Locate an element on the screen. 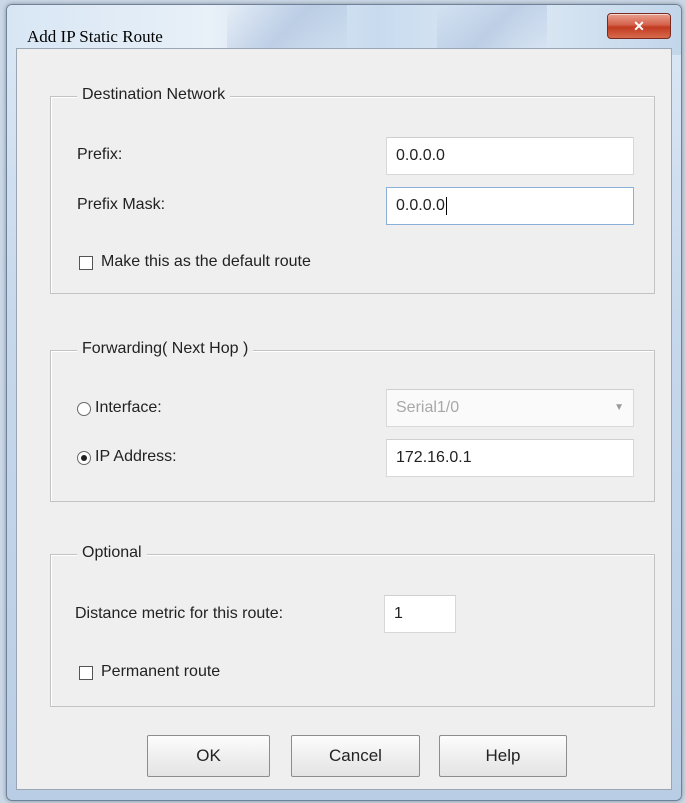  ip-address-value: 172.16.0.1 is located at coordinates (434, 457).